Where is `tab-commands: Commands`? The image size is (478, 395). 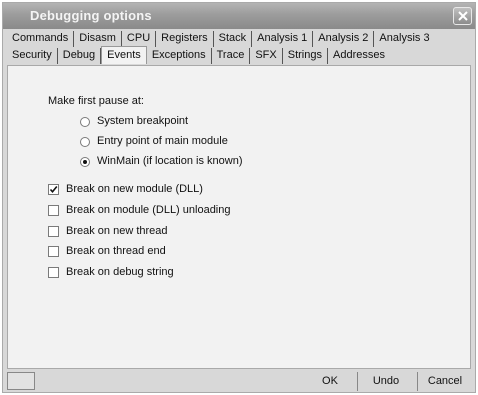 tab-commands: Commands is located at coordinates (41, 39).